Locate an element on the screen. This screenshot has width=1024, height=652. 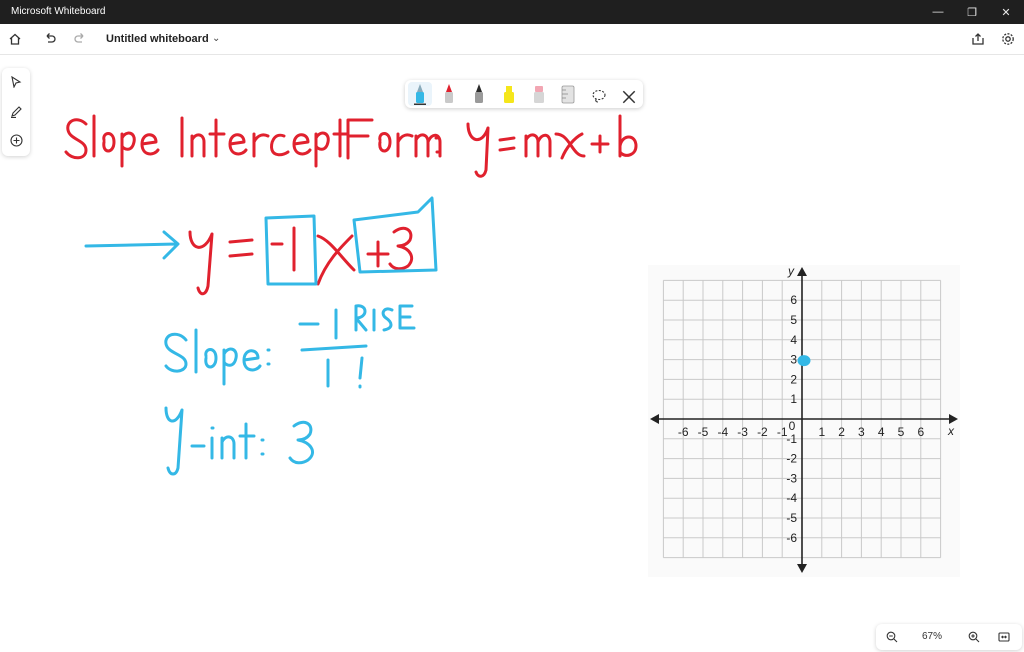
window-title: Microsoft Whiteboard is located at coordinates (58, 11).